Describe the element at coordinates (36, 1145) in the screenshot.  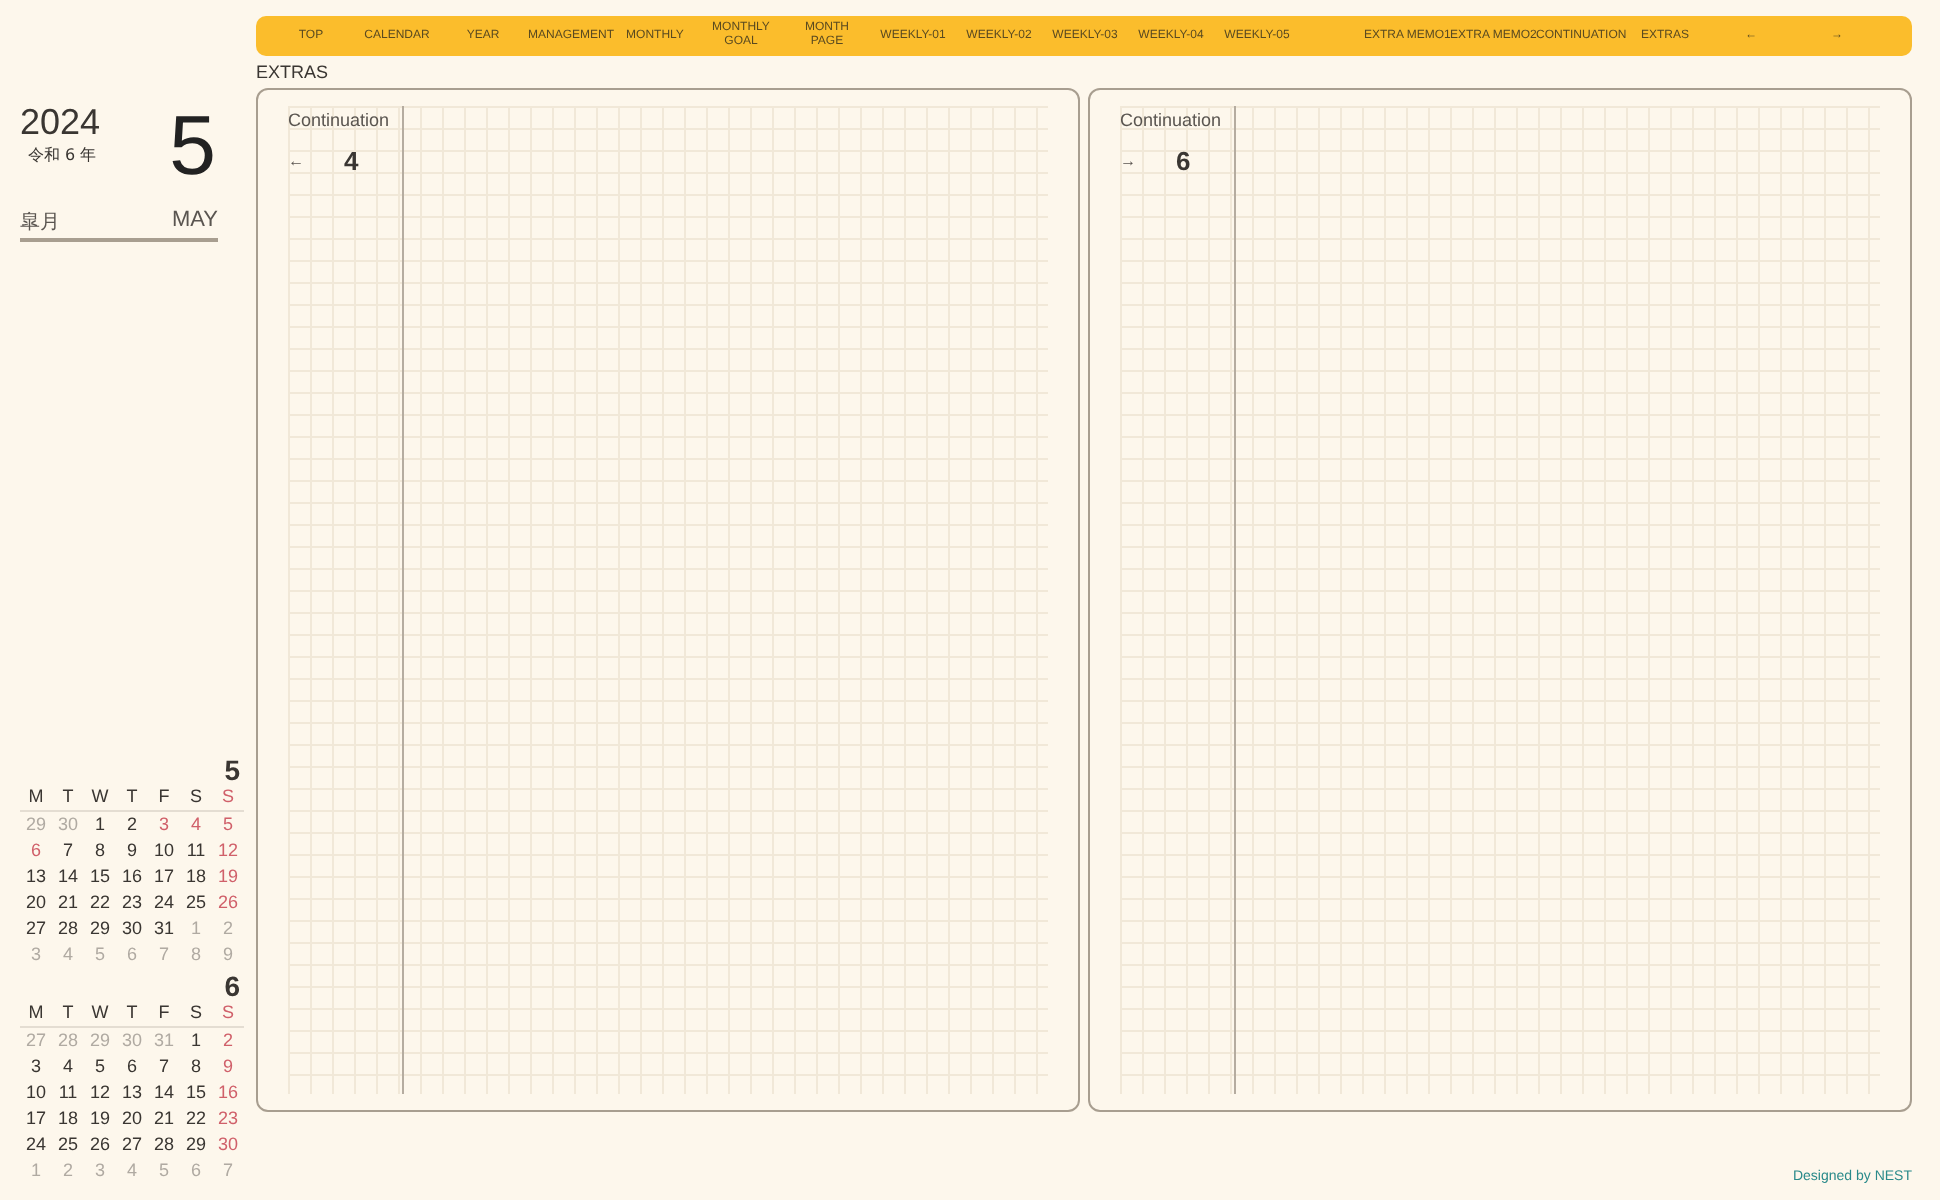
I see `calendar-day: 24` at that location.